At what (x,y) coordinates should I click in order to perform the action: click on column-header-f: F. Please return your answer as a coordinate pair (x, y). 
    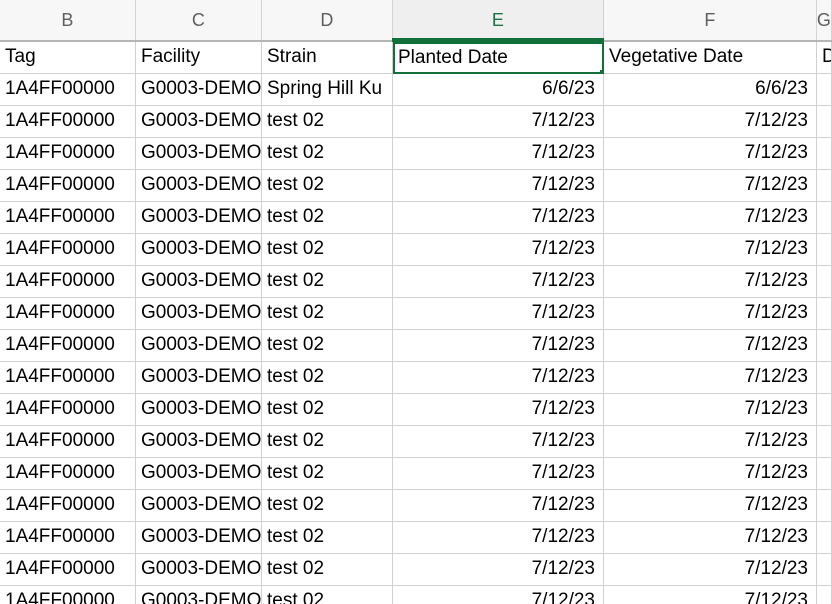
    Looking at the image, I should click on (710, 20).